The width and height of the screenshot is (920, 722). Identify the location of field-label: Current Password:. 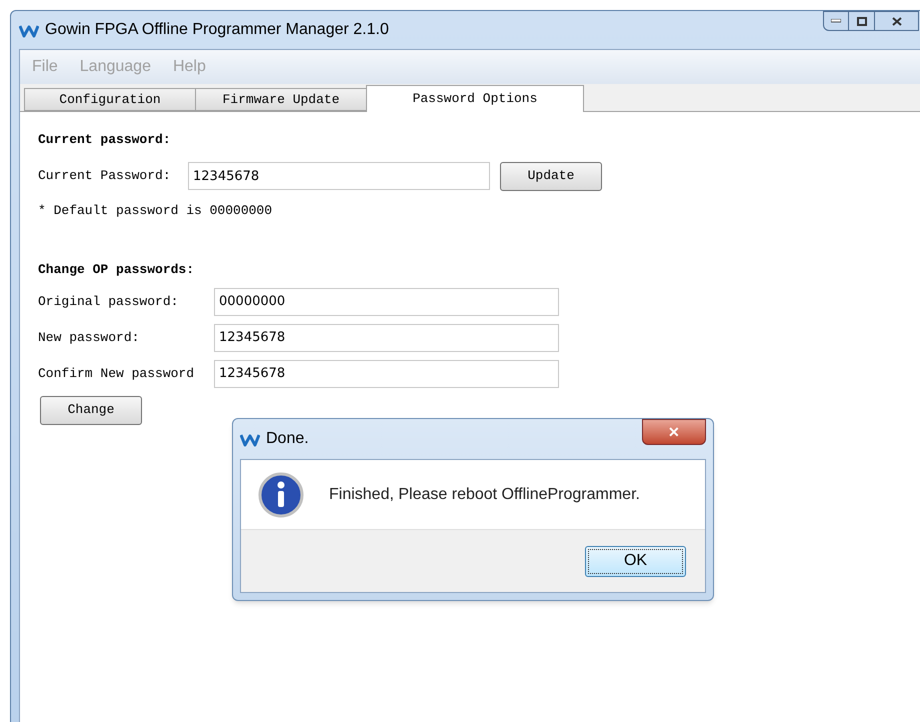
(105, 176).